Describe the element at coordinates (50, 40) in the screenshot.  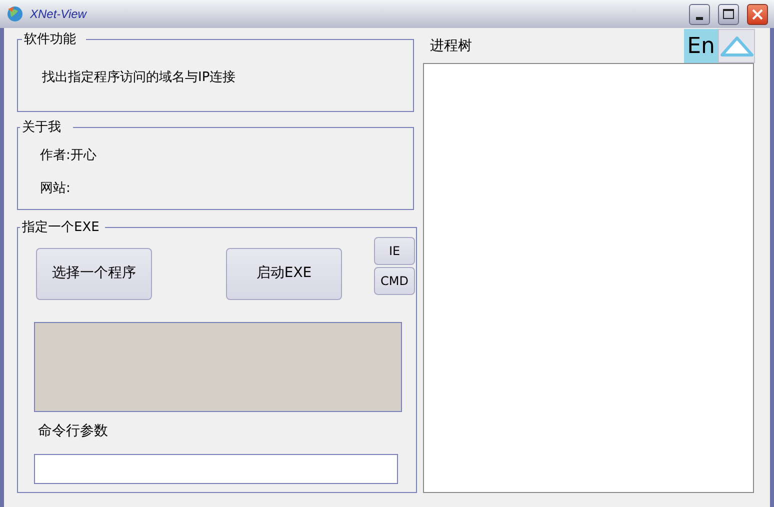
I see `group-label: 软件功能` at that location.